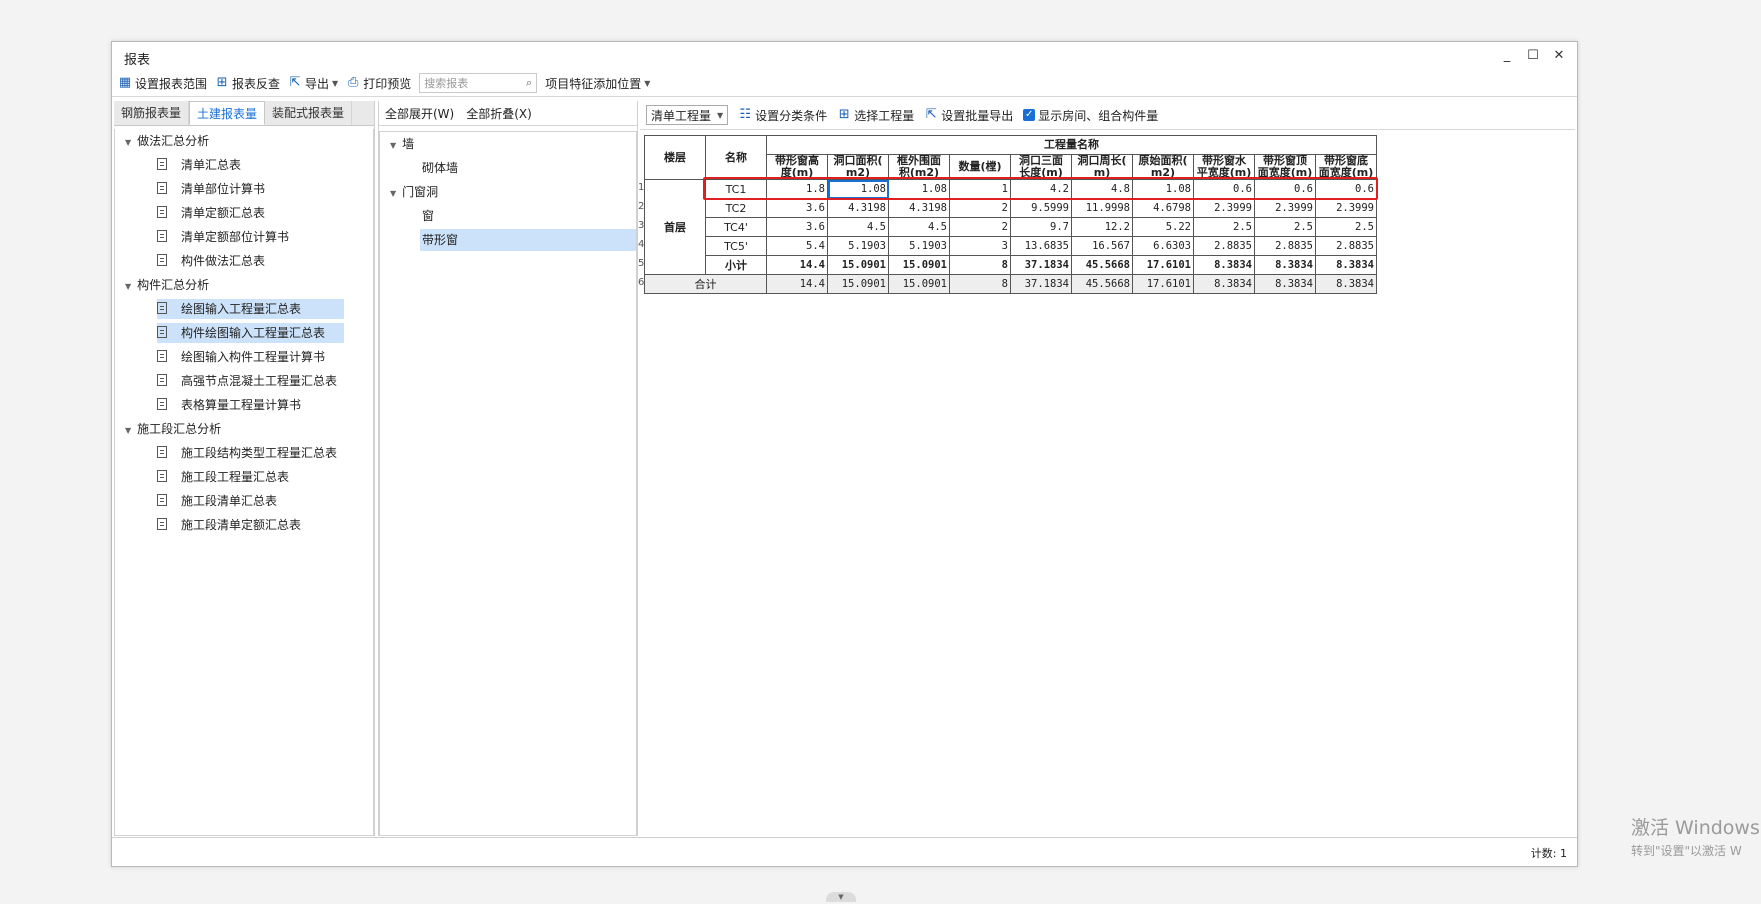  I want to click on tree-item: 施工段清单汇总表, so click(244, 501).